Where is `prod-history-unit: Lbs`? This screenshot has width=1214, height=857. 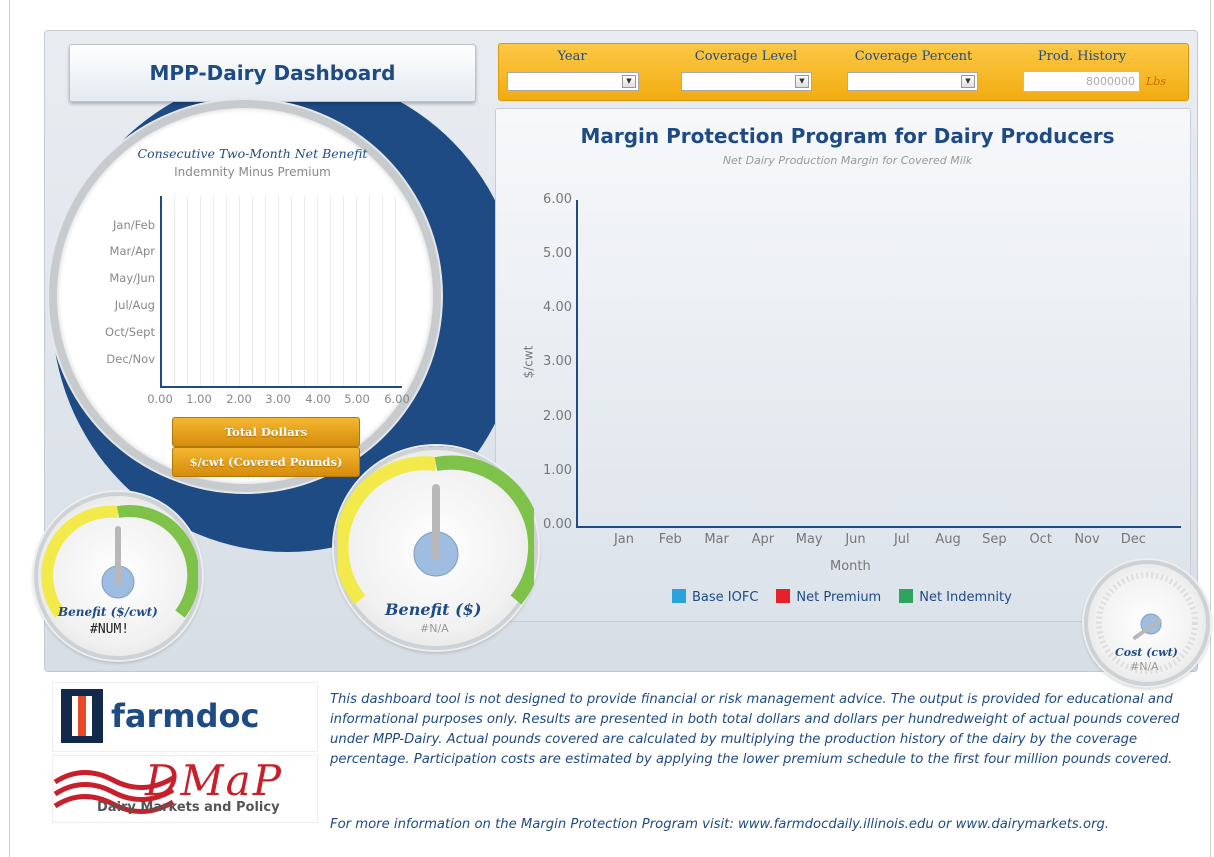 prod-history-unit: Lbs is located at coordinates (1156, 81).